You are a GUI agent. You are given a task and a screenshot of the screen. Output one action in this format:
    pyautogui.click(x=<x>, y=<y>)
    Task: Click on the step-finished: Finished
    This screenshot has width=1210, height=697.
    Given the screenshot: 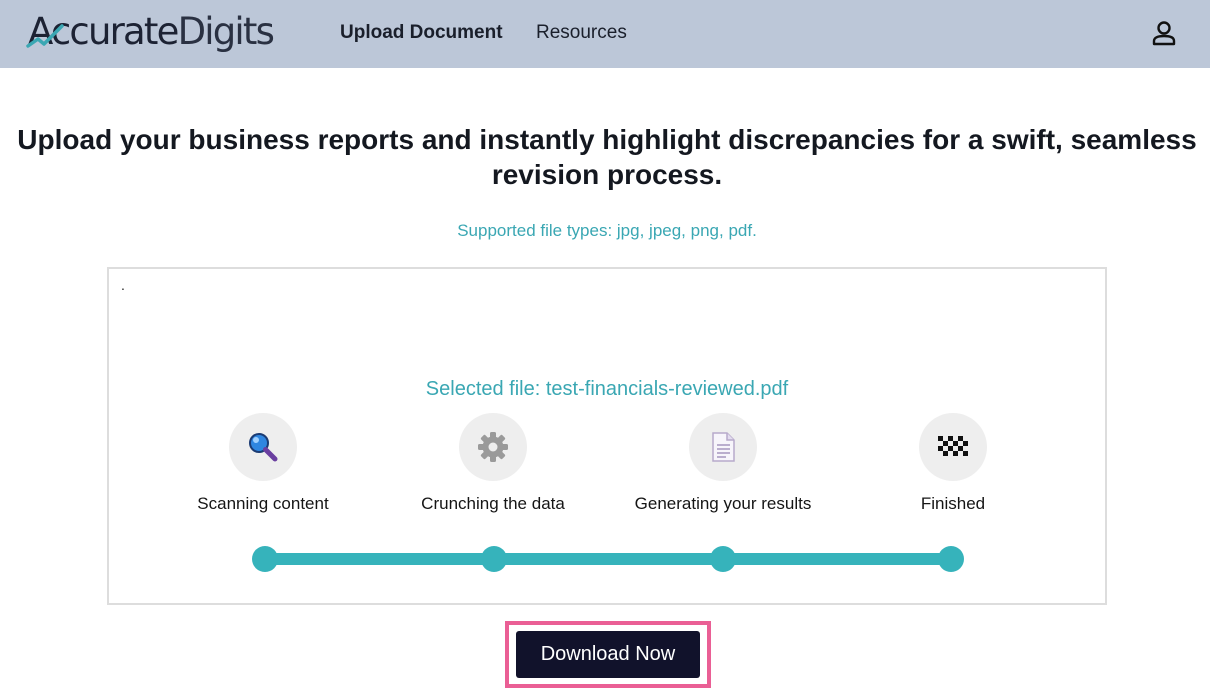 What is the action you would take?
    pyautogui.click(x=953, y=463)
    